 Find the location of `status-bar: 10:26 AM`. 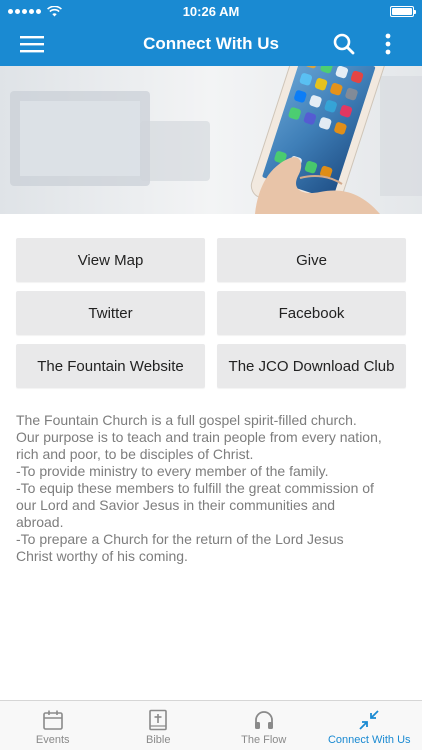

status-bar: 10:26 AM is located at coordinates (211, 11).